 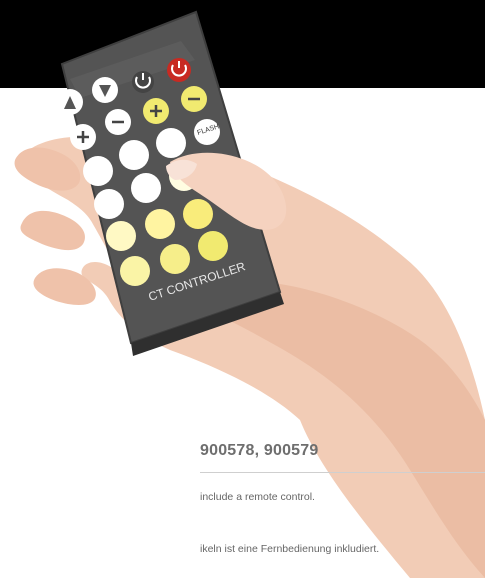 I want to click on caption-german: ikeln ist eine Fernbedienung inkludiert., so click(x=290, y=549).